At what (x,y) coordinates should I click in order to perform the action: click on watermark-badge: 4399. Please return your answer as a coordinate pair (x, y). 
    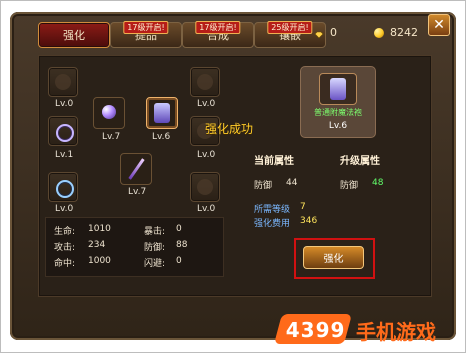
    Looking at the image, I should click on (313, 329).